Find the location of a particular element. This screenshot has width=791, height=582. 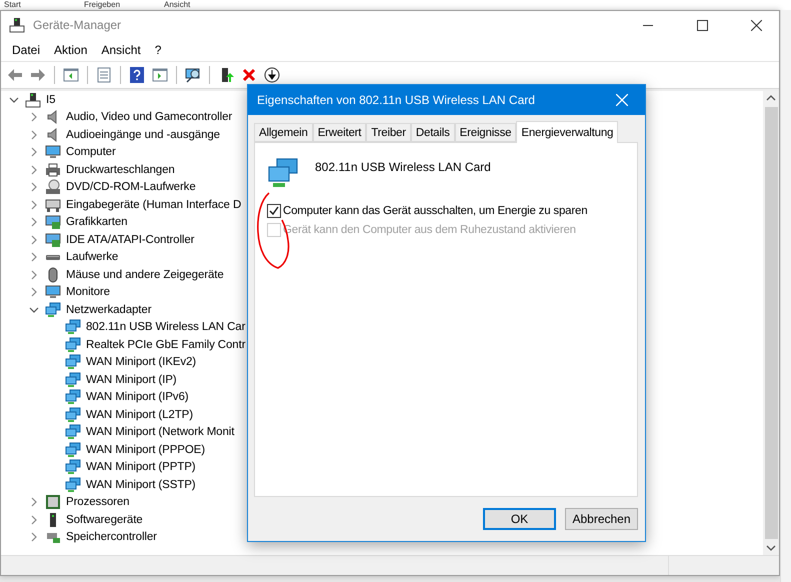

tree-item: Realtek PCIe GbE Family Contr is located at coordinates (166, 344).